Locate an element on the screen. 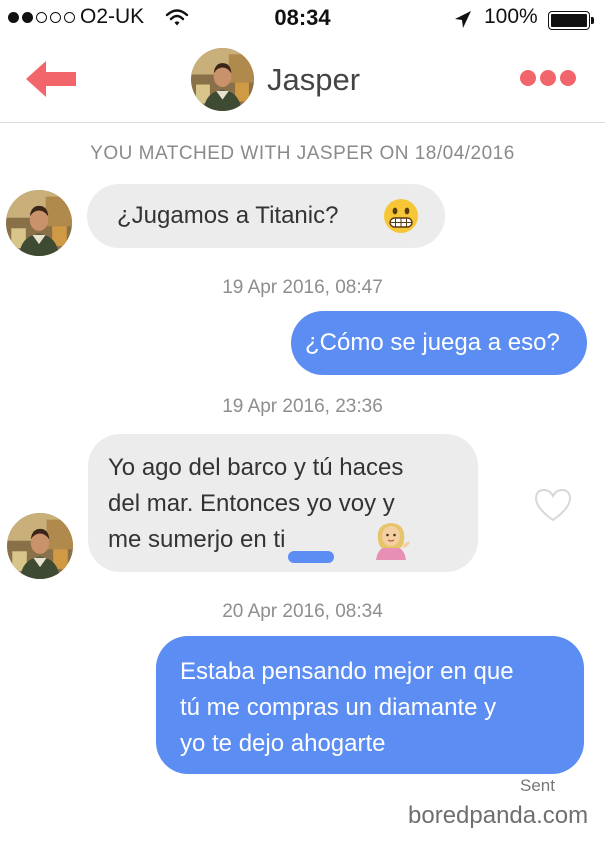 The height and width of the screenshot is (842, 605). header-divider is located at coordinates (302, 122).